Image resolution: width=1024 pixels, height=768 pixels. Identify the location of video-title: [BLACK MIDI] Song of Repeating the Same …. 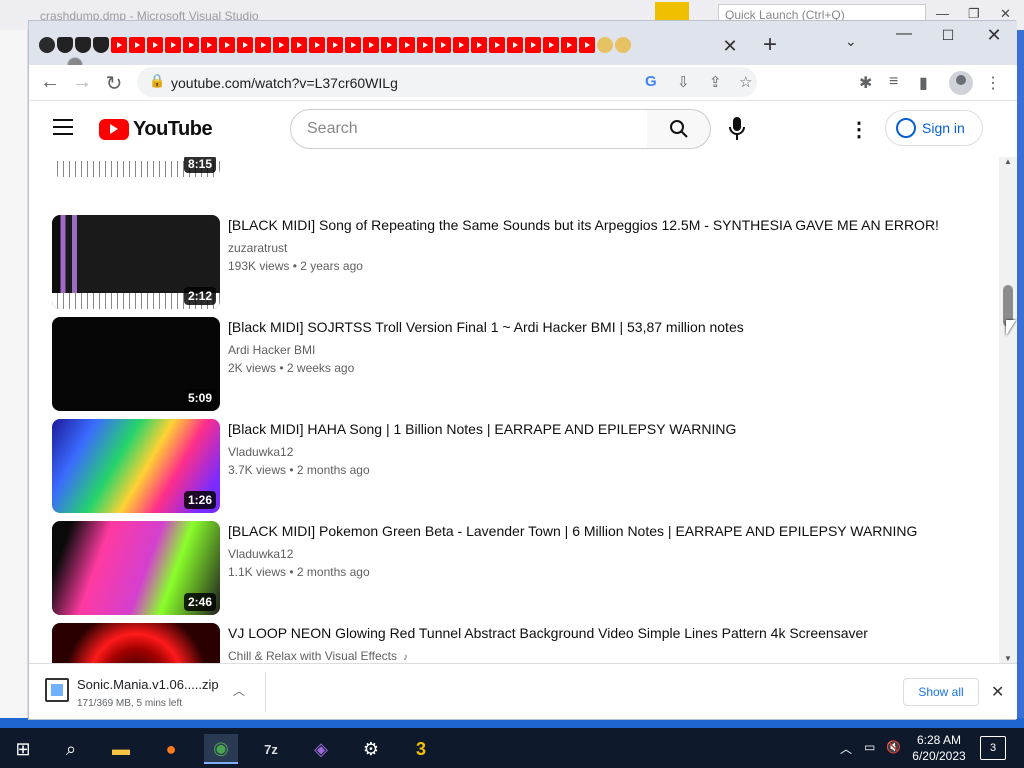
(583, 225).